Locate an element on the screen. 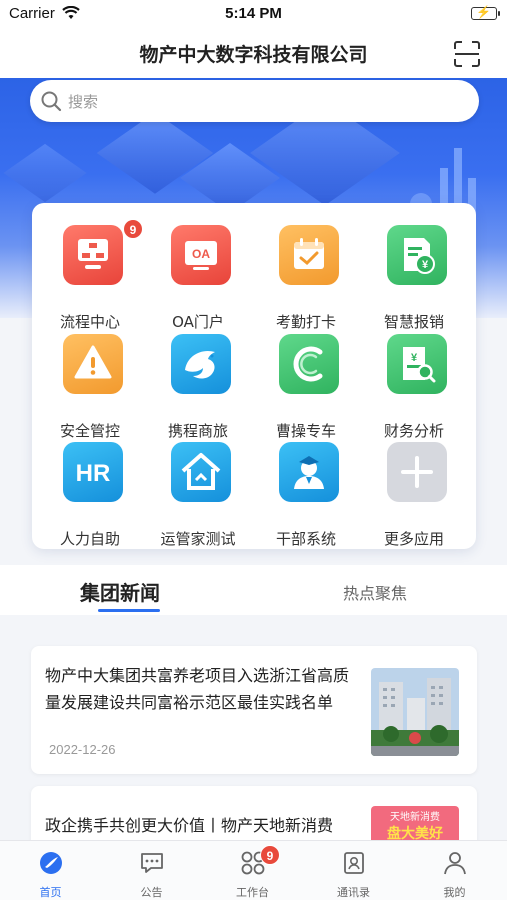 The width and height of the screenshot is (507, 900). app-operations-test: 运管家测试 is located at coordinates (197, 495).